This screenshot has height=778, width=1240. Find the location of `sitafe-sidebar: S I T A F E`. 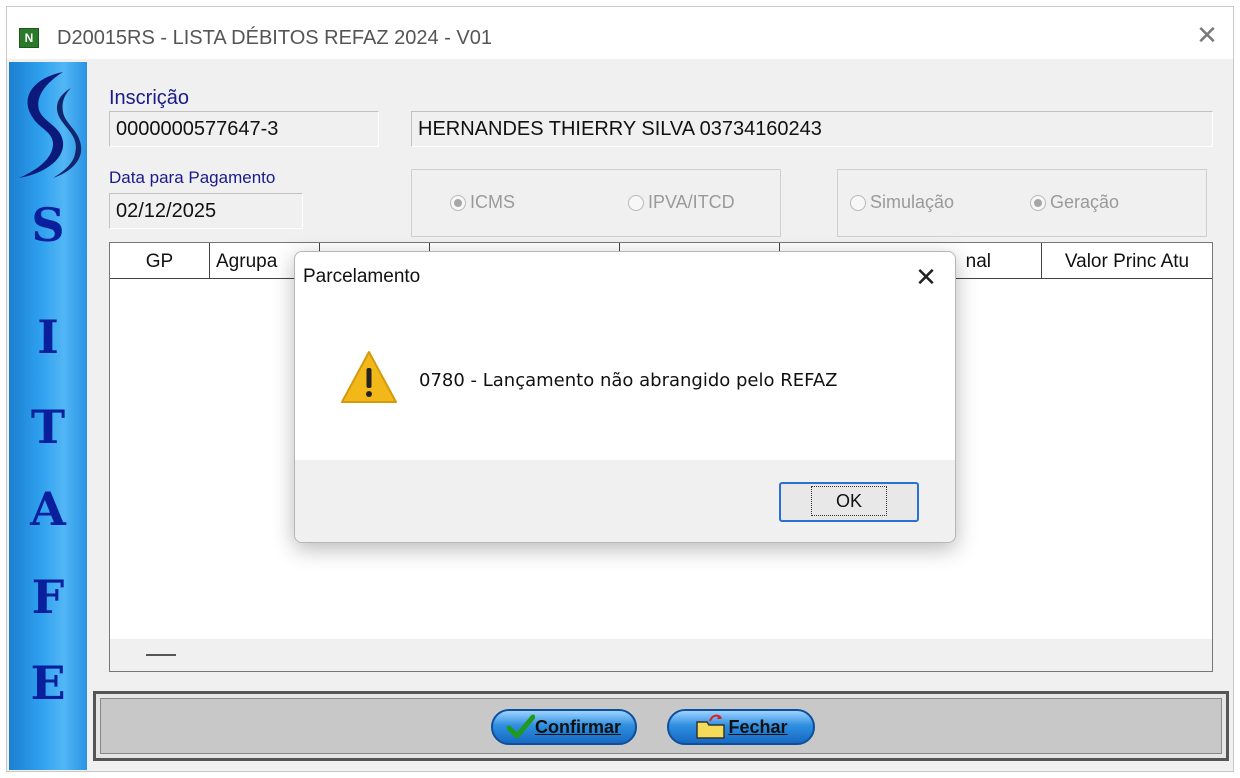

sitafe-sidebar: S I T A F E is located at coordinates (48, 416).